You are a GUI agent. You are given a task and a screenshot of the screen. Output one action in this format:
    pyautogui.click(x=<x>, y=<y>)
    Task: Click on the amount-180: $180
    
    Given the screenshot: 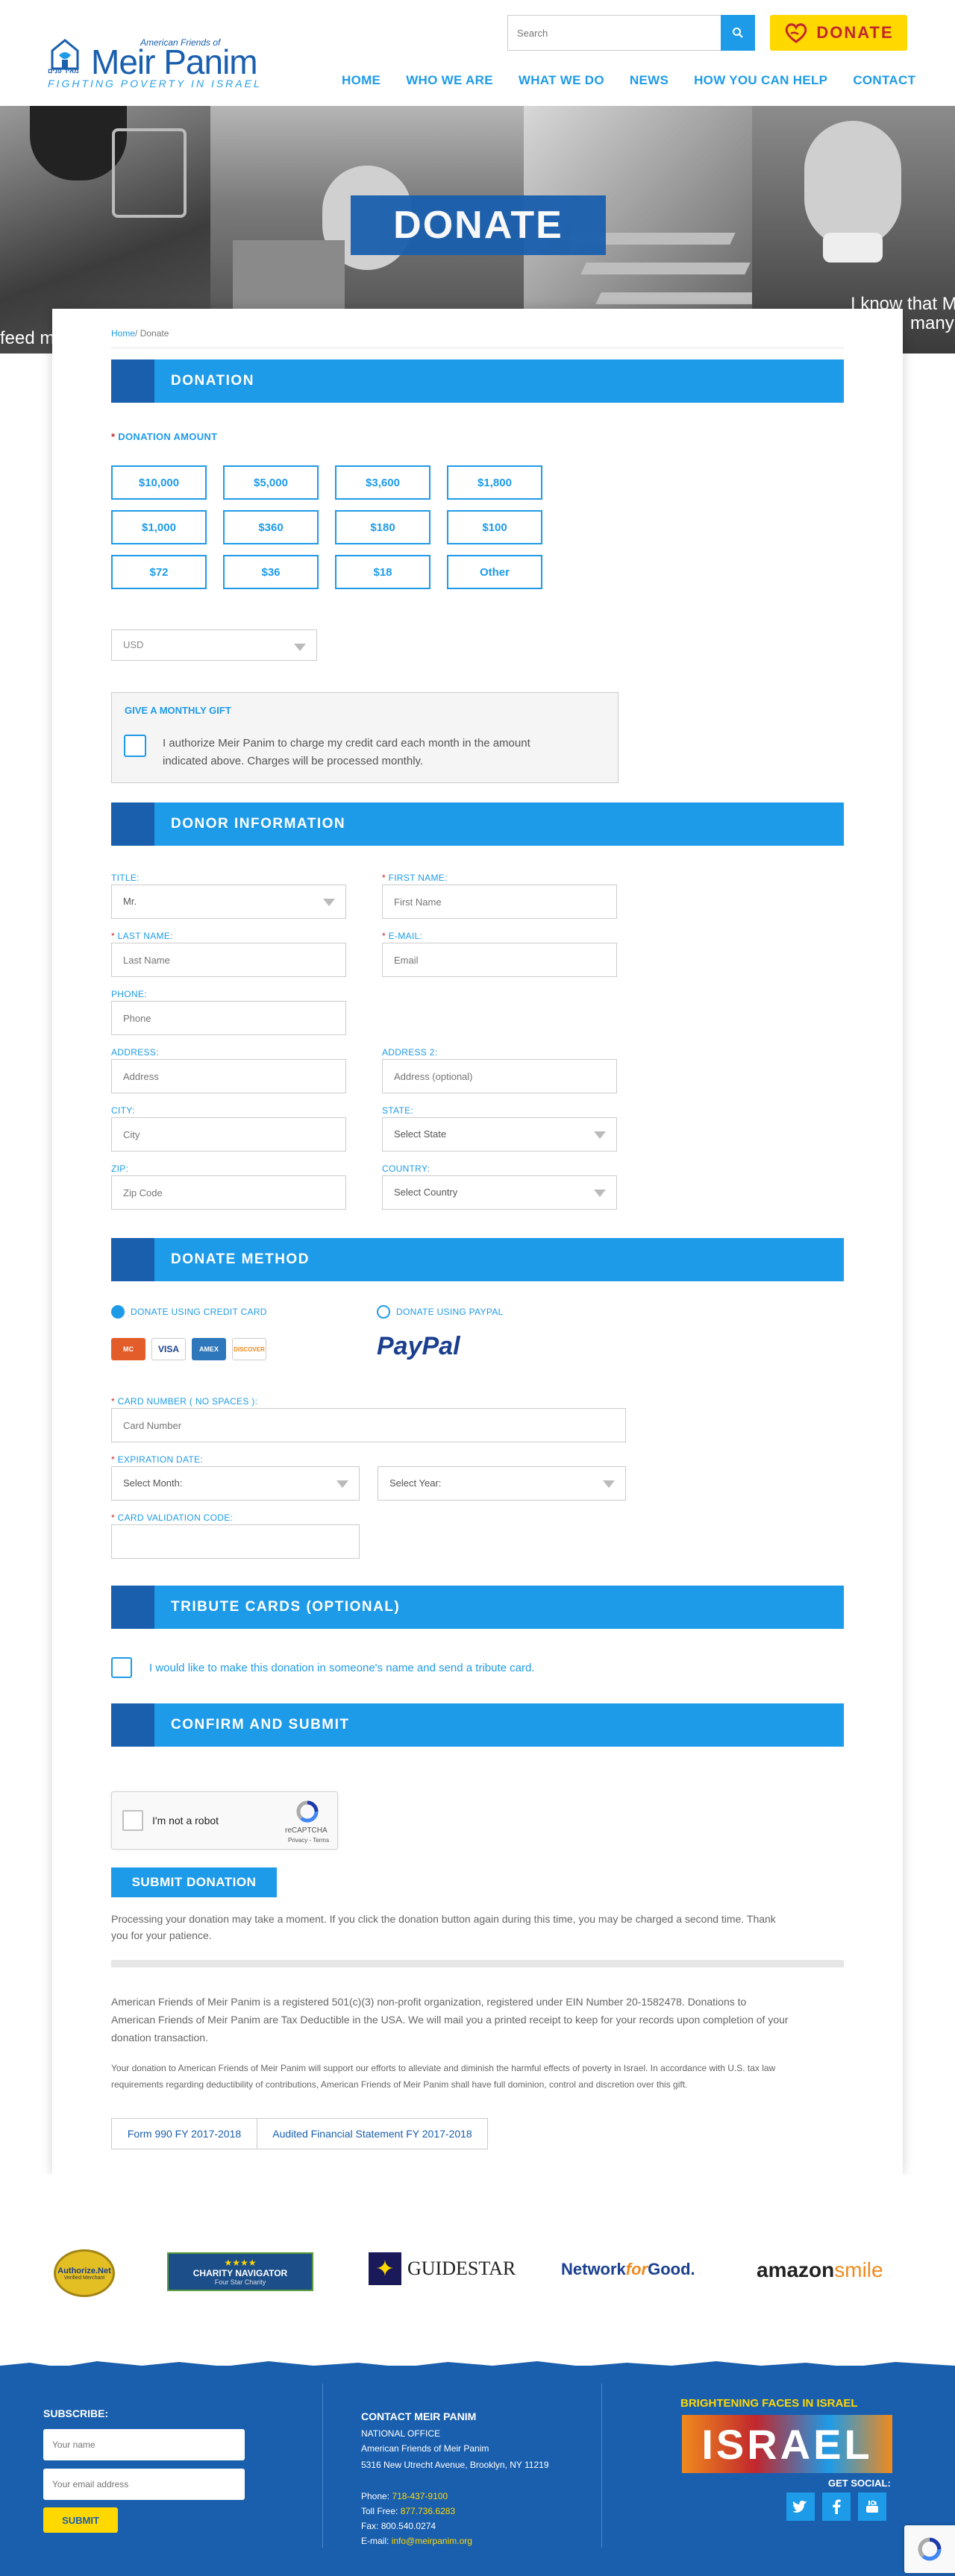 What is the action you would take?
    pyautogui.click(x=382, y=527)
    